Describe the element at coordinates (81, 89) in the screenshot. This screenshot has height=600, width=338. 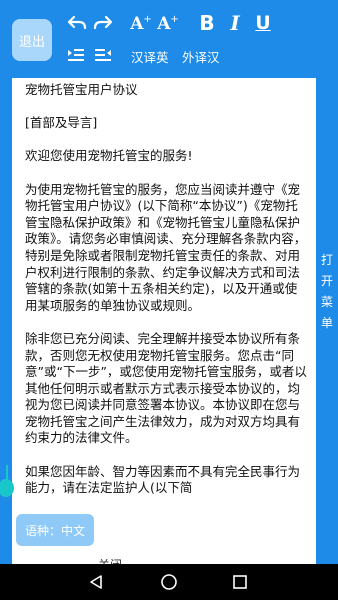
I see `document-title: 宠物托管宝用户协议` at that location.